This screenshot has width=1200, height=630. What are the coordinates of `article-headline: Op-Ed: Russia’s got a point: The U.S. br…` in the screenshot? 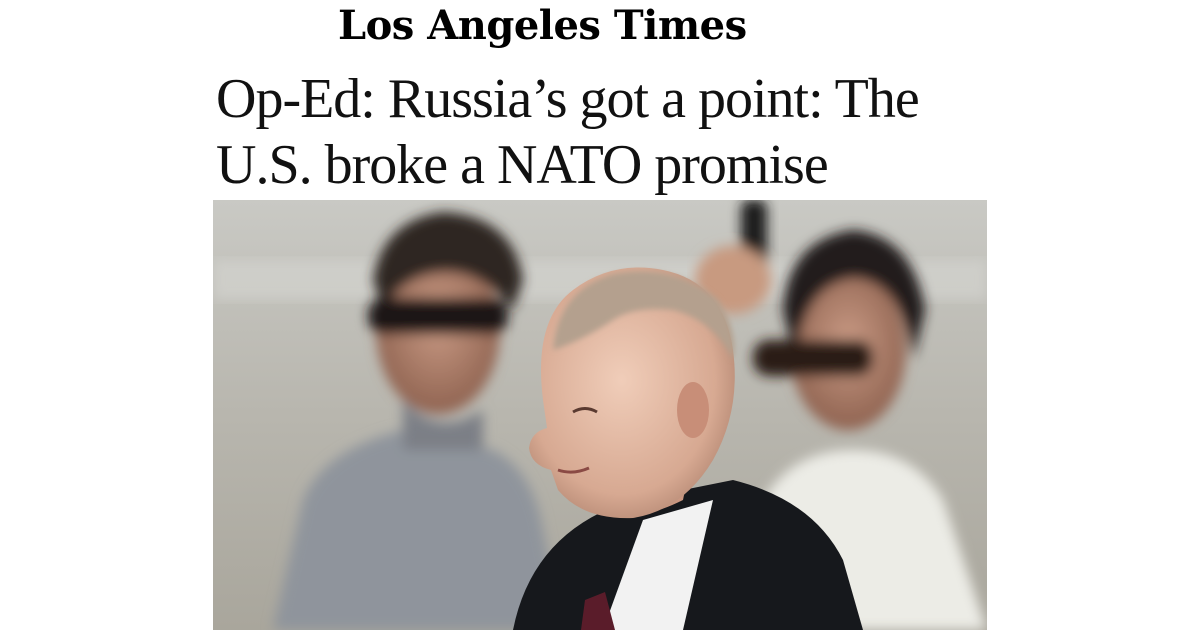 It's located at (606, 132).